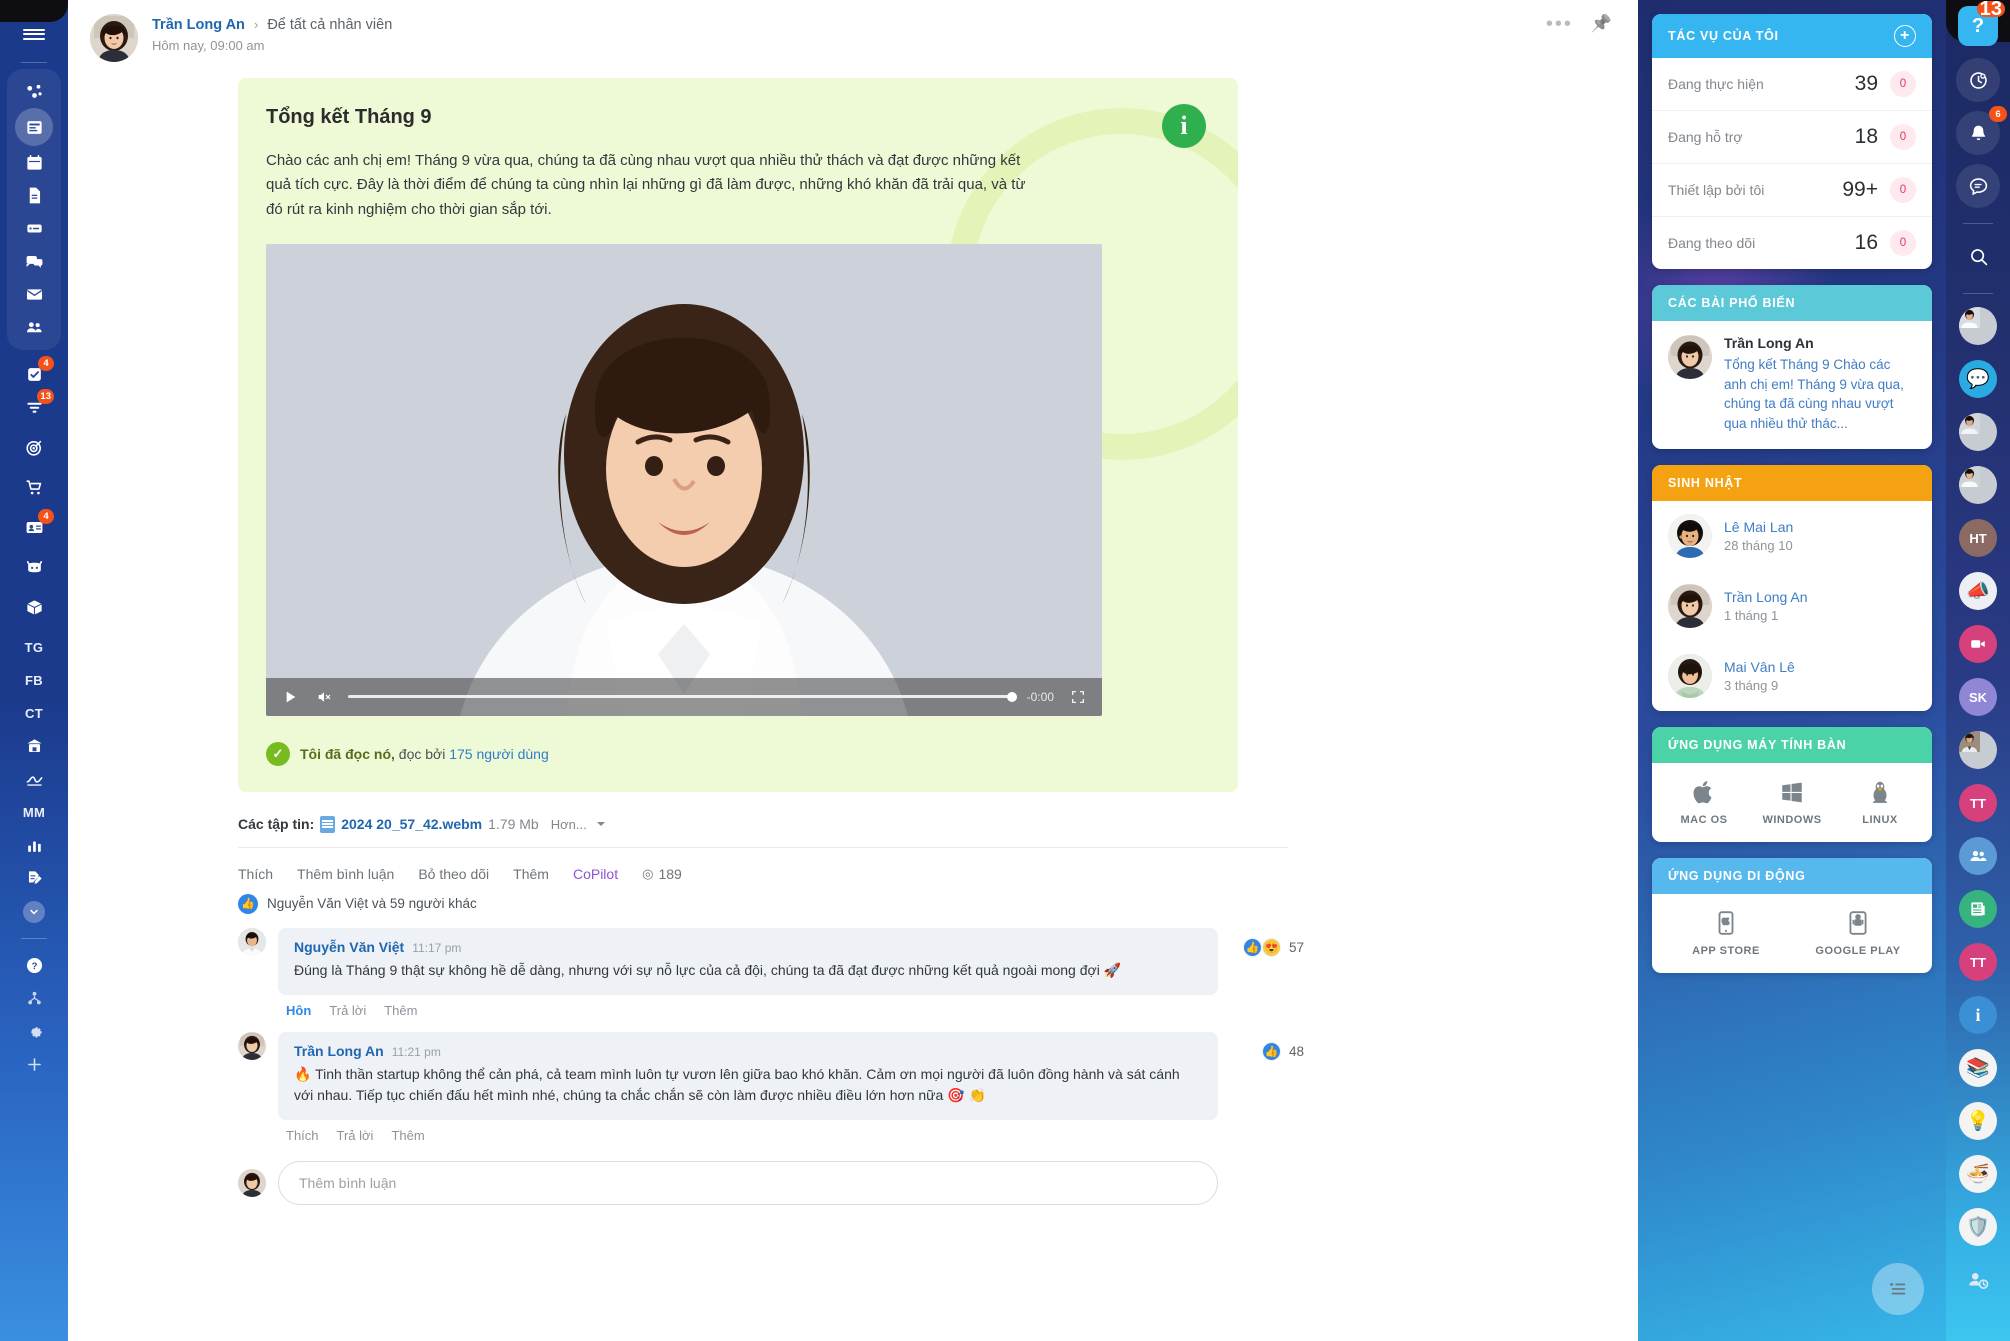 The width and height of the screenshot is (2010, 1341). Describe the element at coordinates (1820, 343) in the screenshot. I see `popular-post-author: Trần Long An` at that location.